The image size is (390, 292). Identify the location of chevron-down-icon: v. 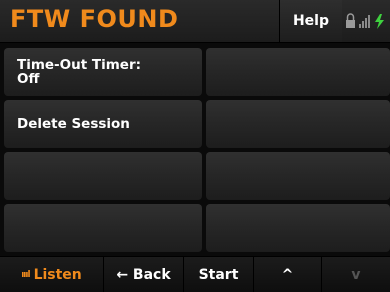
(356, 274).